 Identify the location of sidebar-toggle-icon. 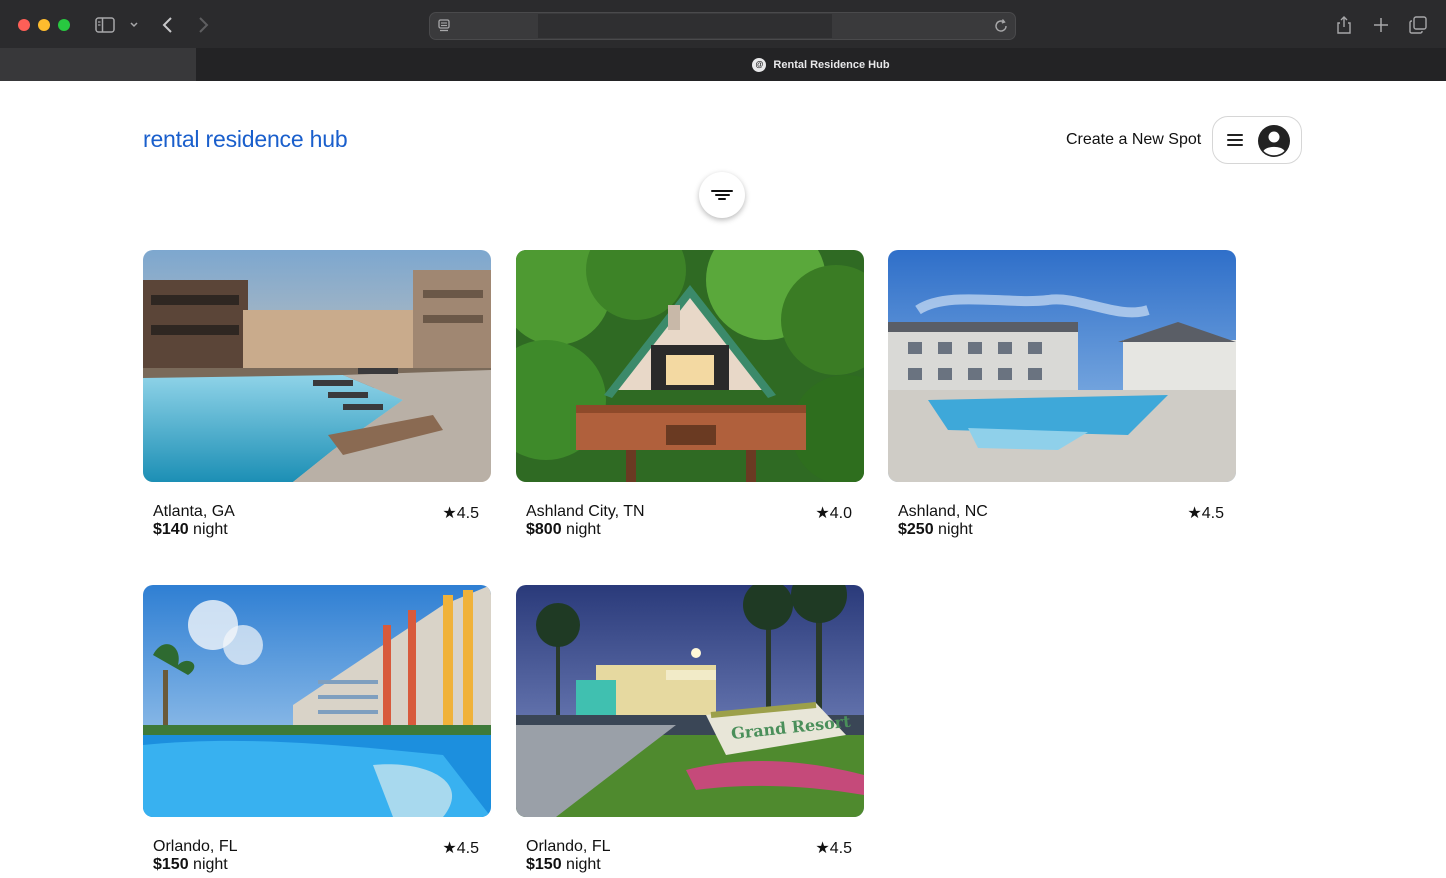
(105, 25).